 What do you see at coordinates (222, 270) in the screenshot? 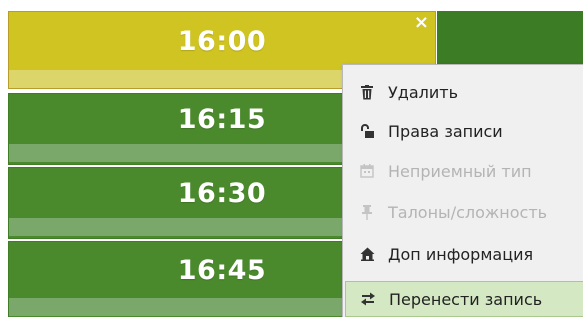
I see `slot-time: 16:45` at bounding box center [222, 270].